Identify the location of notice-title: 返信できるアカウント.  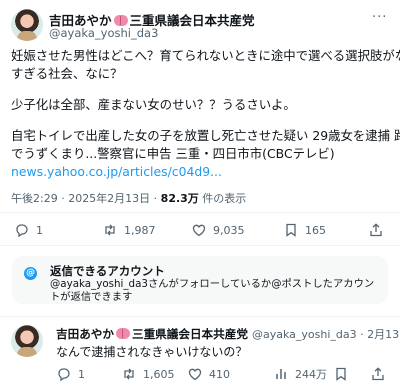
(107, 271).